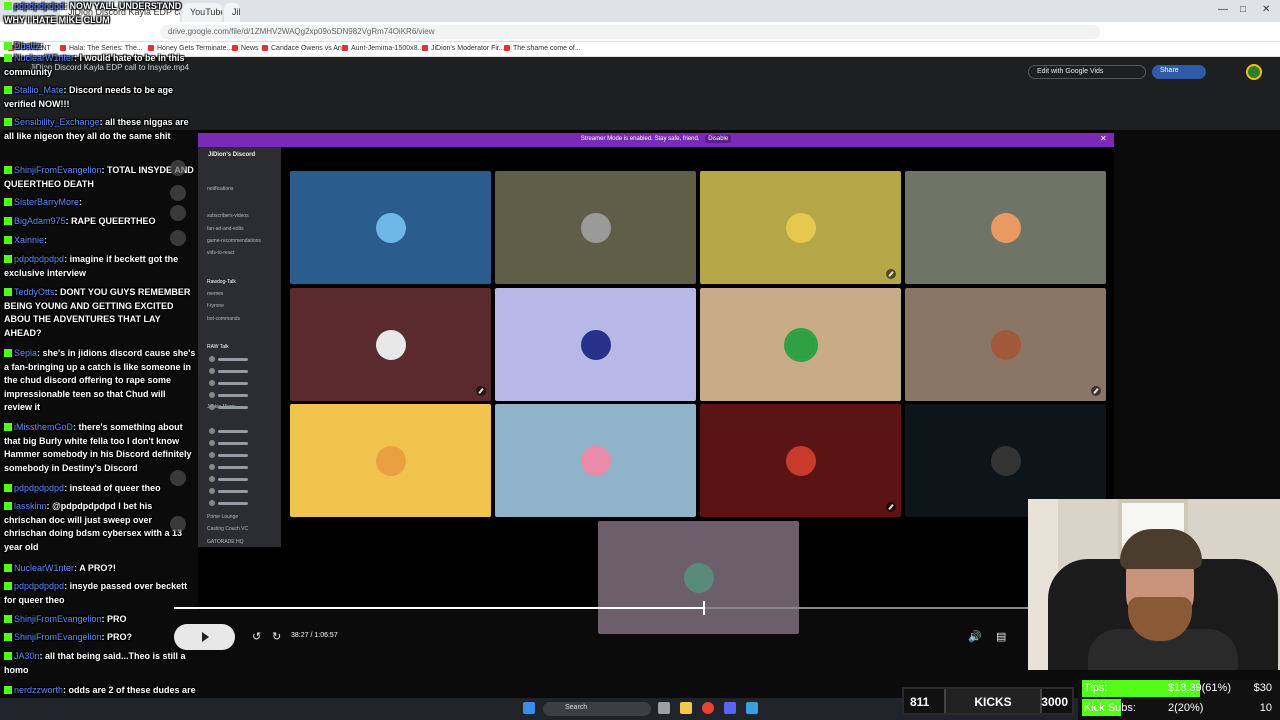 This screenshot has width=1280, height=720. Describe the element at coordinates (222, 517) in the screenshot. I see `discord-channel-item: Prime Lounge` at that location.